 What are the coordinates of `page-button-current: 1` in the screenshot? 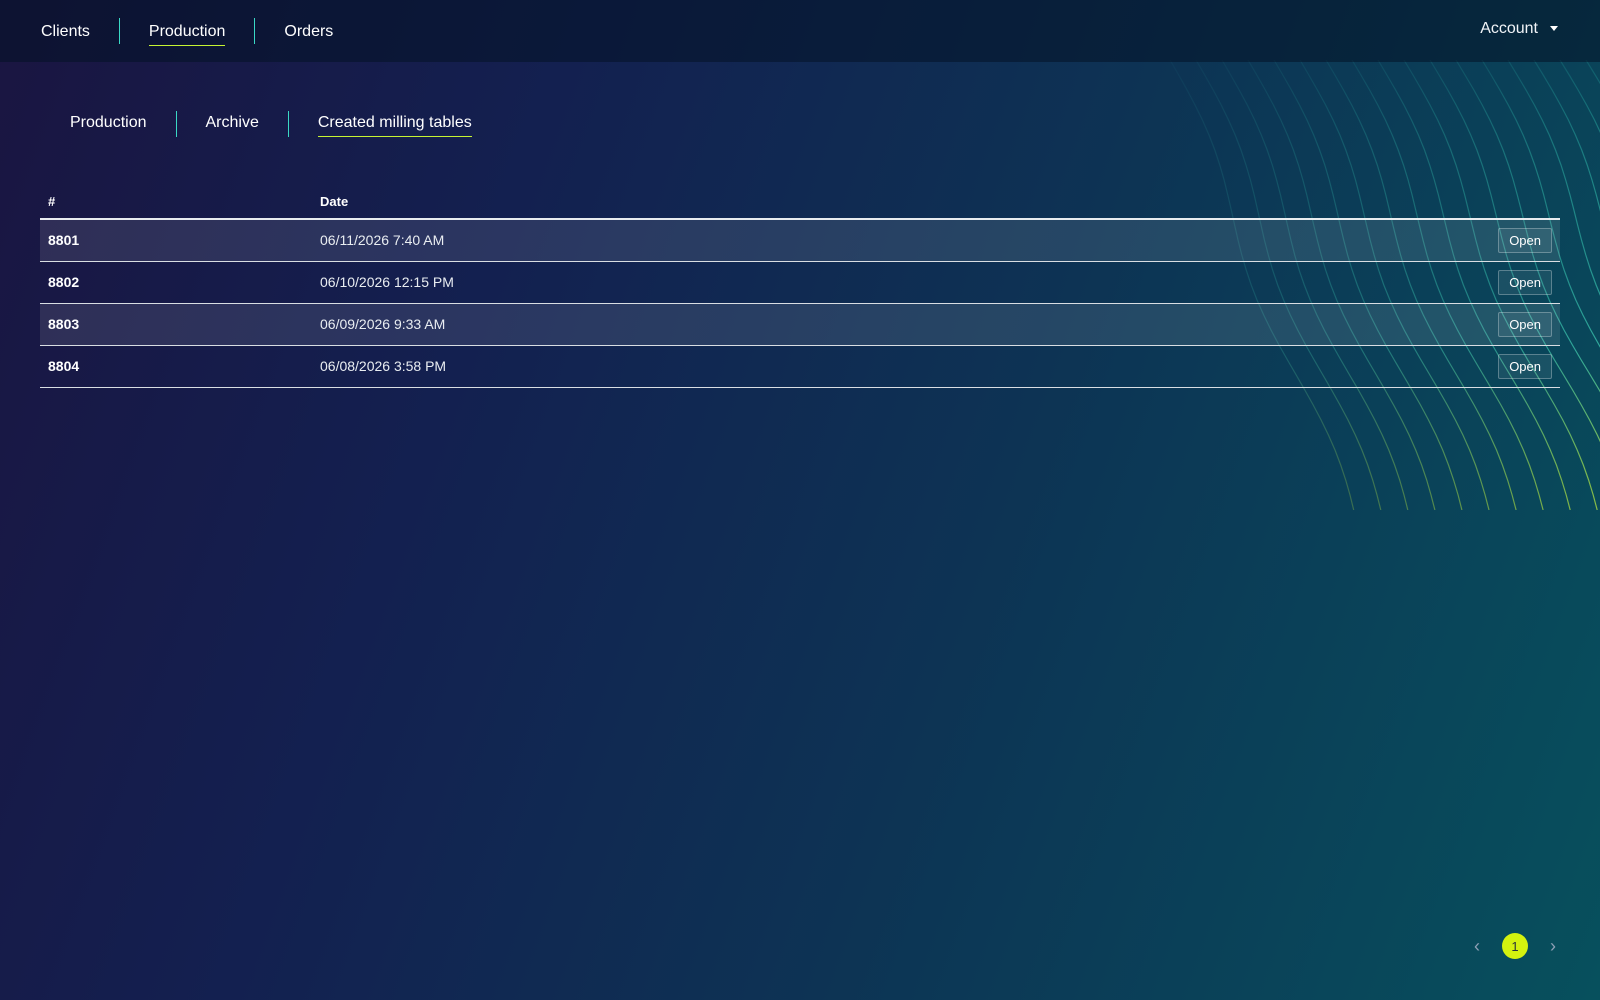 It's located at (1515, 946).